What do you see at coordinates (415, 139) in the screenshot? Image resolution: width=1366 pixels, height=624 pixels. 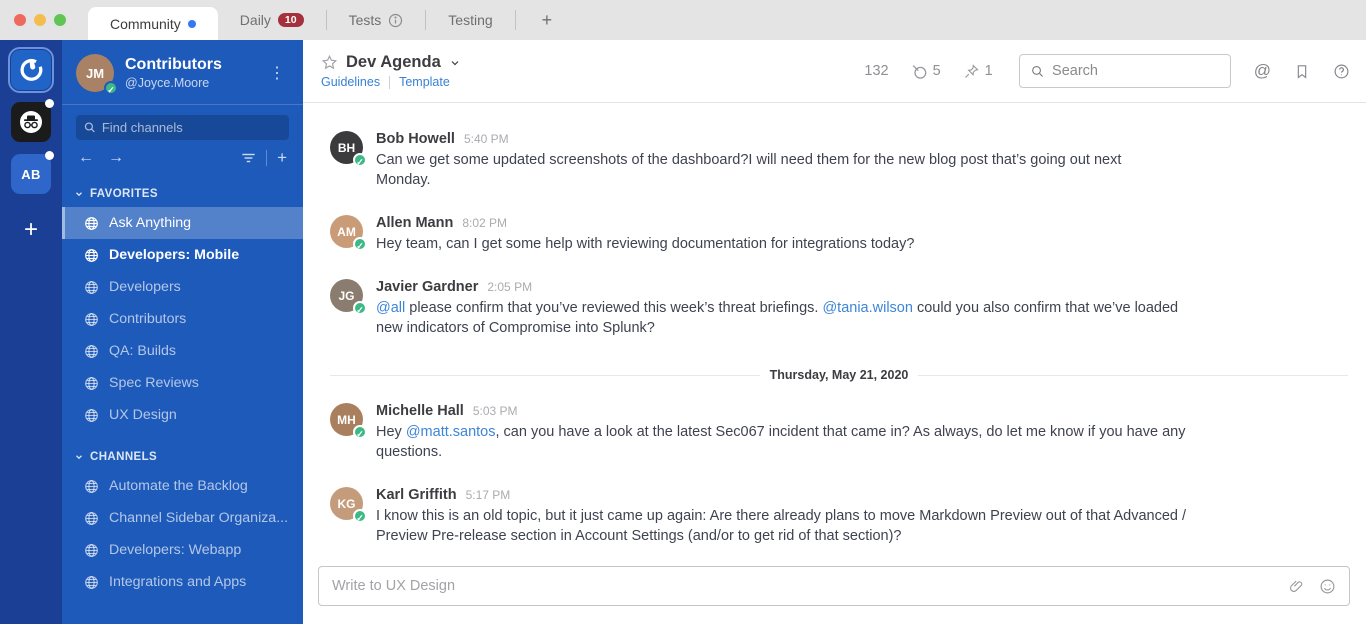 I see `message-author: Bob Howell` at bounding box center [415, 139].